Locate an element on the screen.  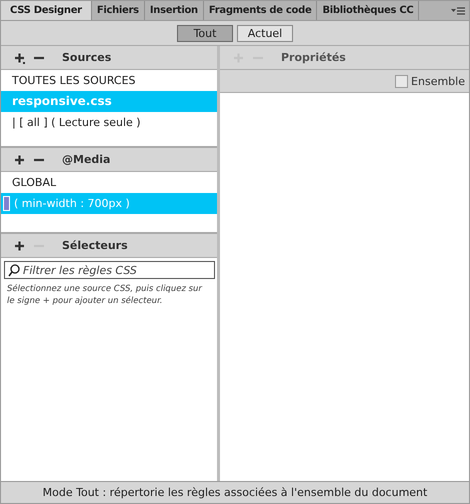
tab: CSS Designer is located at coordinates (46, 10).